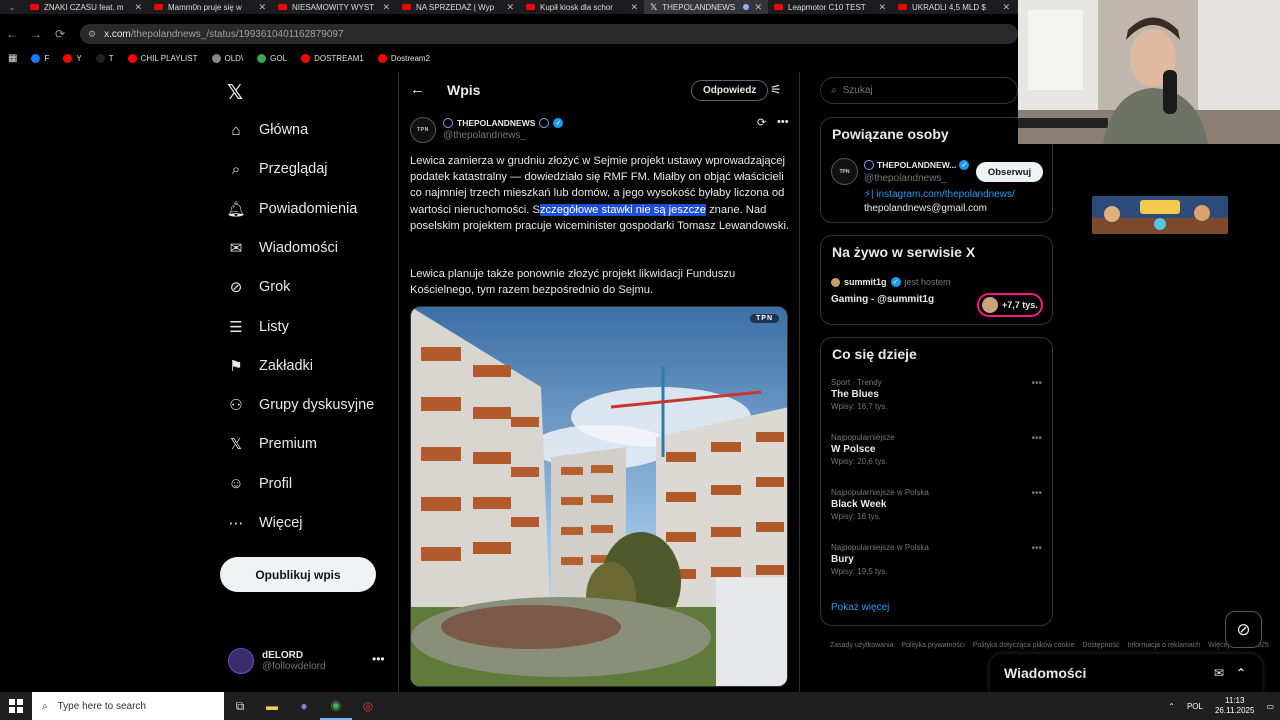 The width and height of the screenshot is (1280, 720). What do you see at coordinates (12, 7) in the screenshot?
I see `tab-search-icon: ⌄` at bounding box center [12, 7].